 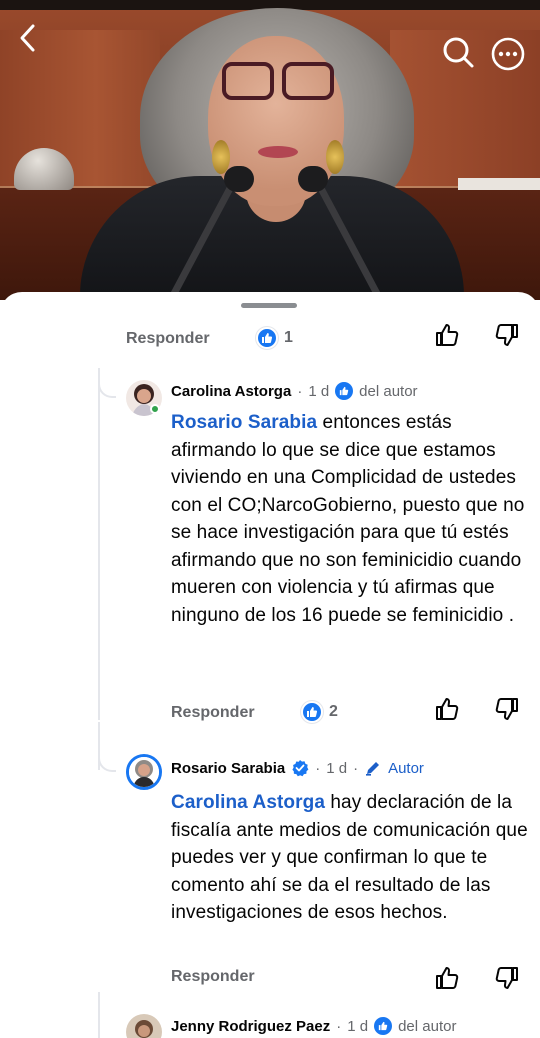 What do you see at coordinates (244, 422) in the screenshot?
I see `mention-link: Rosario Sarabia` at bounding box center [244, 422].